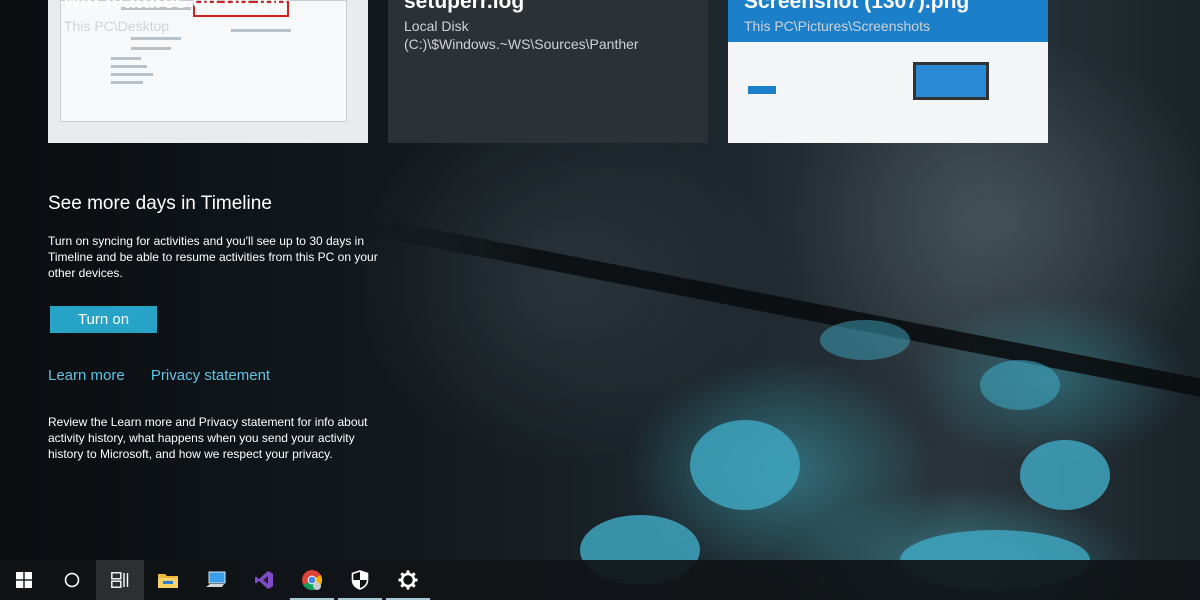  Describe the element at coordinates (837, 26) in the screenshot. I see `card-path: This PC\Pictures\Screenshots` at that location.